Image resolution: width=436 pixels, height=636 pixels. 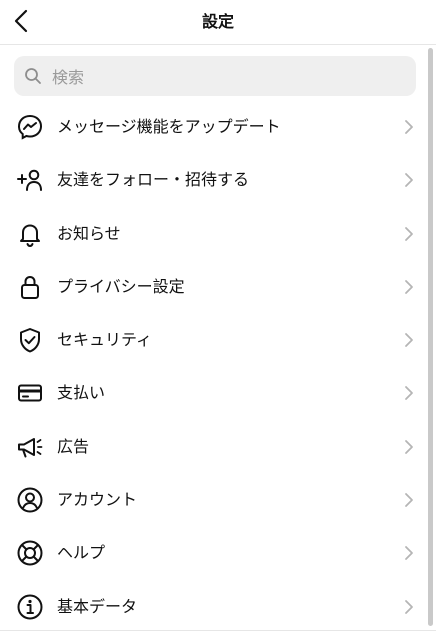 What do you see at coordinates (215, 499) in the screenshot?
I see `menu-item-account: アカウント` at bounding box center [215, 499].